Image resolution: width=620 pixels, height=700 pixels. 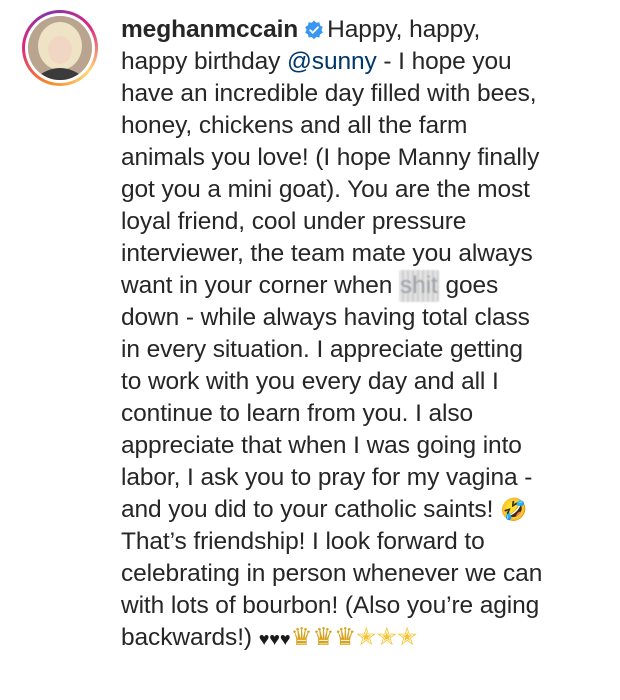 I want to click on caption-line-20: backwards!) ♥♥♥♛♛♛✭✭✭, so click(x=366, y=638).